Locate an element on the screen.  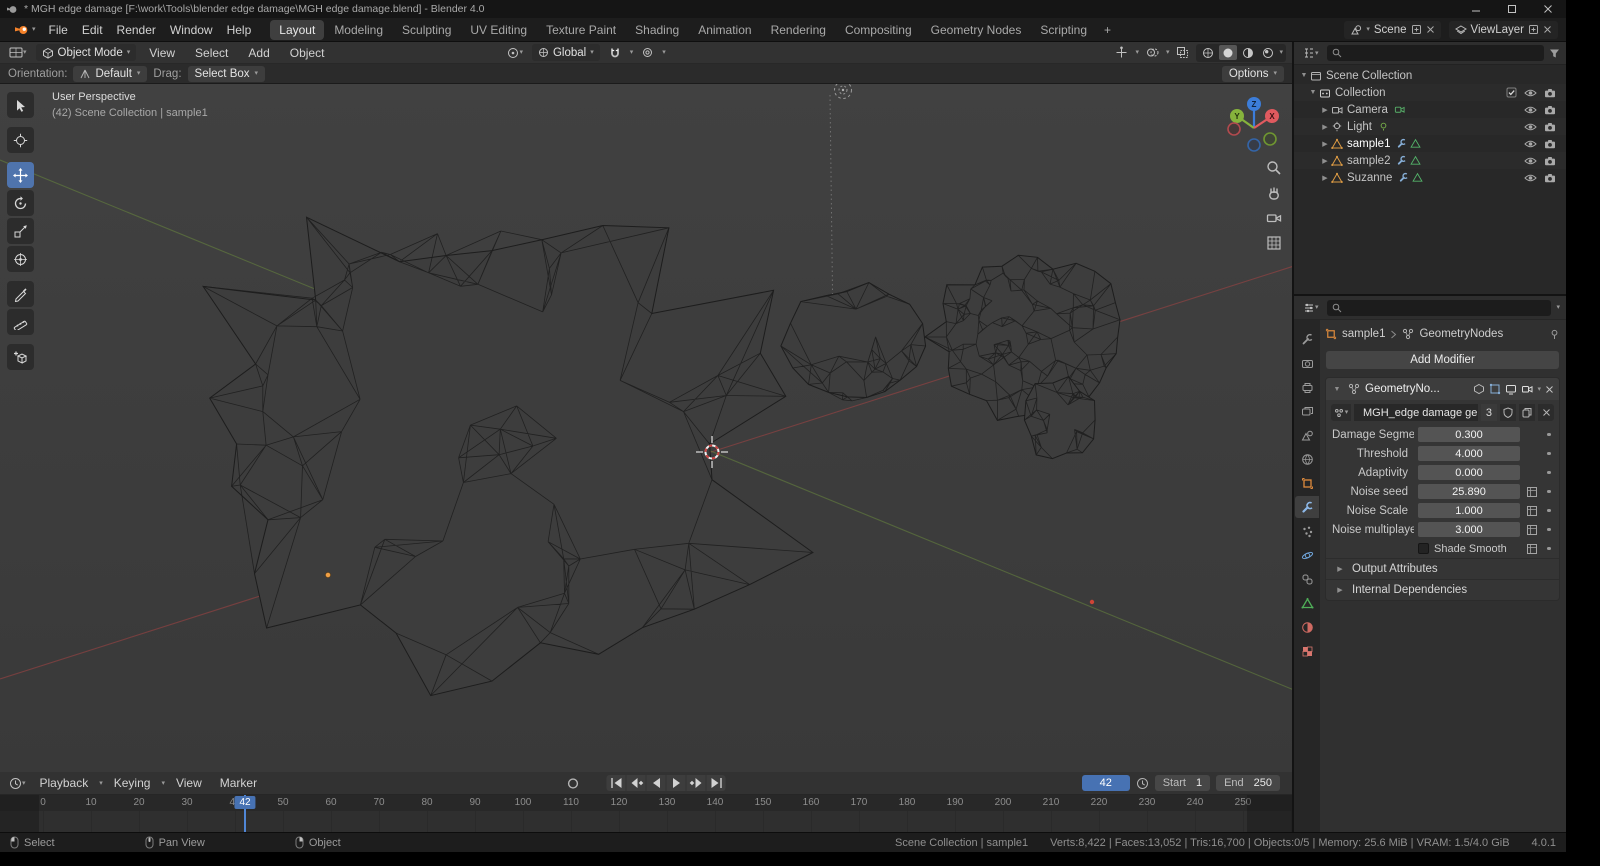
close-button is located at coordinates (1548, 9).